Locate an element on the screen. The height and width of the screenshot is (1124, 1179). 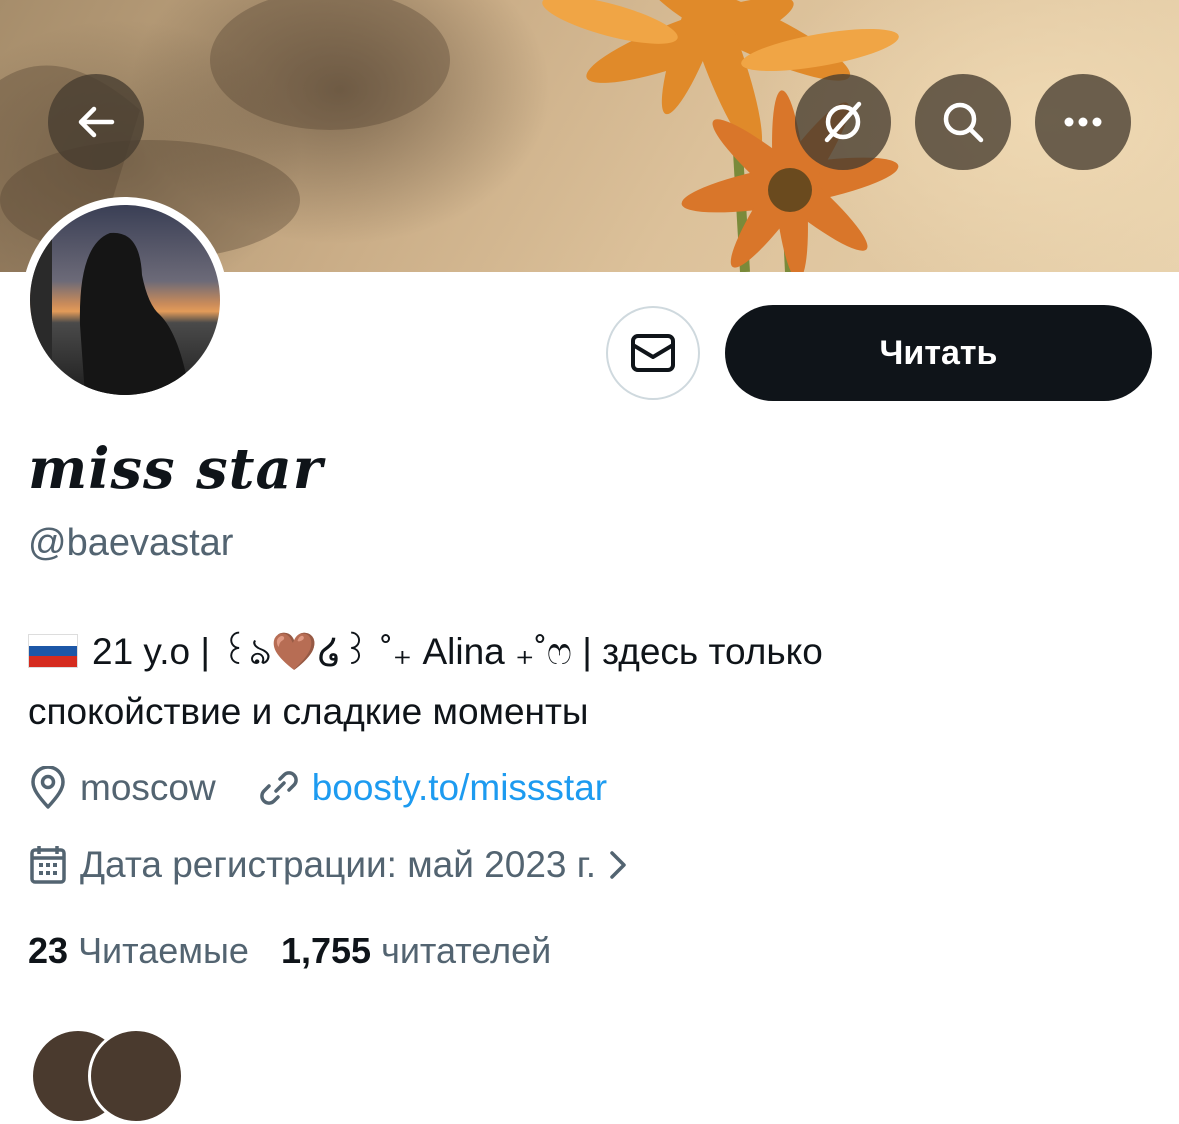
location-text: moscow is located at coordinates (148, 787).